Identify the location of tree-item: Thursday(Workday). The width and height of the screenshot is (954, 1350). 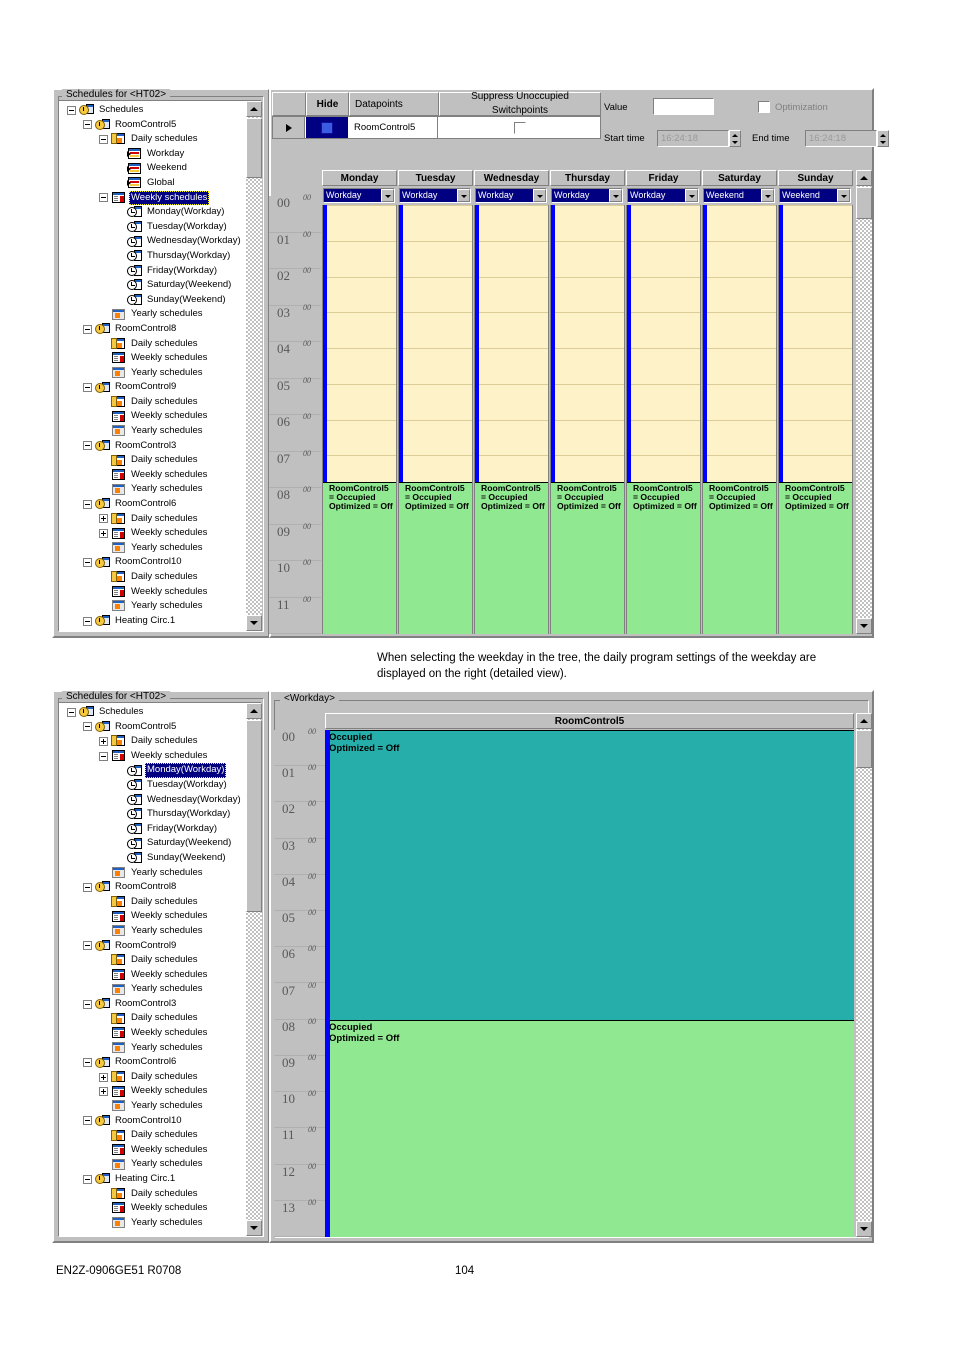
(161, 814).